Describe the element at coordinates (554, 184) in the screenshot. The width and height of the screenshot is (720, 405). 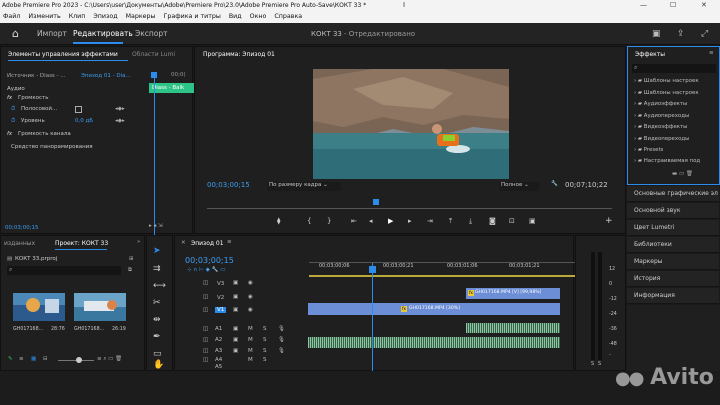
I see `wrench-icon: 🔧` at that location.